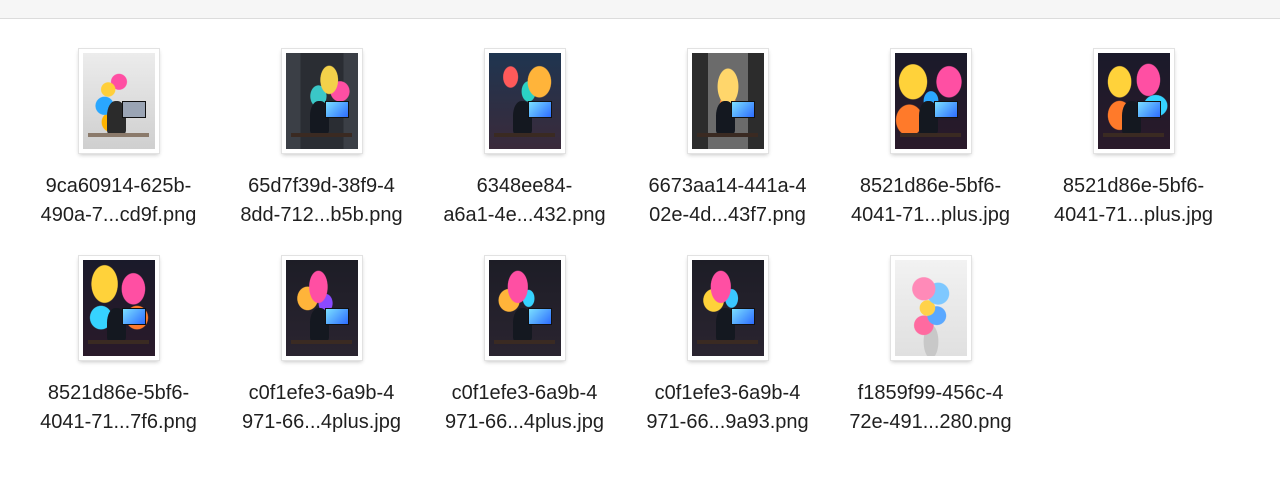  Describe the element at coordinates (524, 215) in the screenshot. I see `file-name-line2: a6a1-4e...432.png` at that location.